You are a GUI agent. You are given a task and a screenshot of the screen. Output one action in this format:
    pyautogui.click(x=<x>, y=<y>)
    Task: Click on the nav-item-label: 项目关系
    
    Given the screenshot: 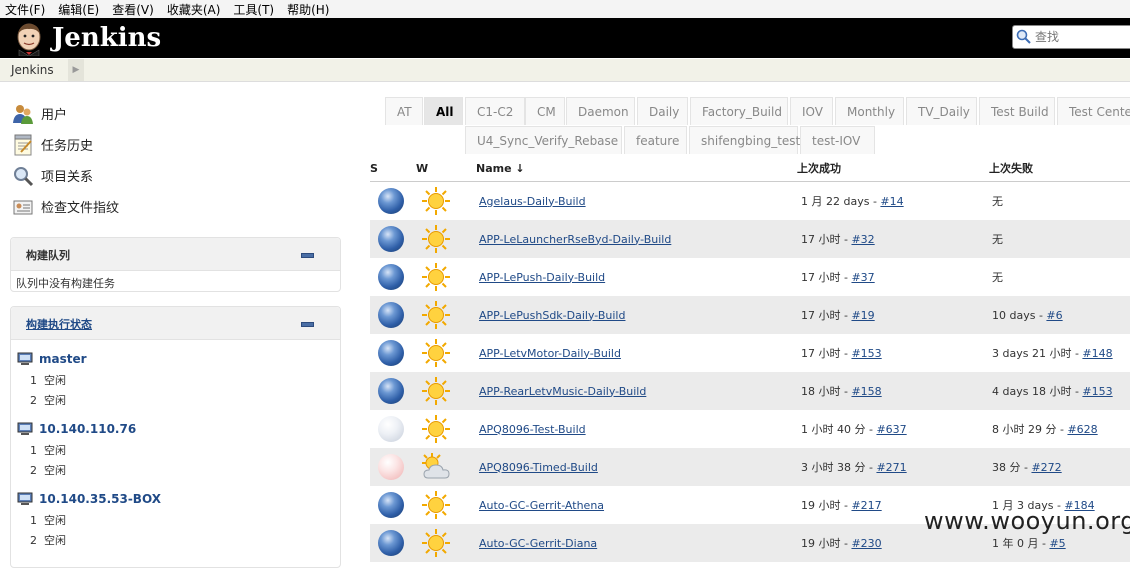 What is the action you would take?
    pyautogui.click(x=67, y=177)
    